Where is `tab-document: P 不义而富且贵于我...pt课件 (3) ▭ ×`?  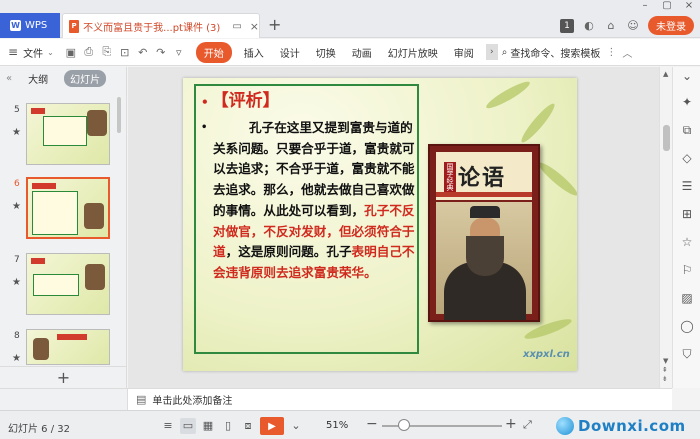 tab-document: P 不义而富且贵于我...pt课件 (3) ▭ × is located at coordinates (161, 25).